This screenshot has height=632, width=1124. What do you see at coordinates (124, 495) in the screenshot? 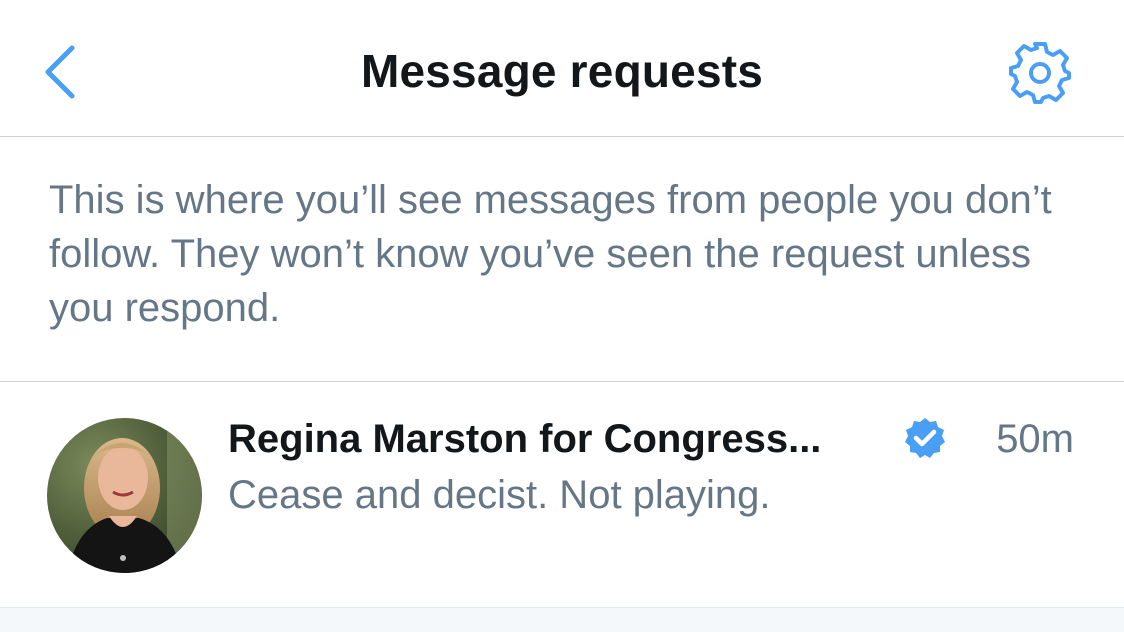
I see `avatar` at bounding box center [124, 495].